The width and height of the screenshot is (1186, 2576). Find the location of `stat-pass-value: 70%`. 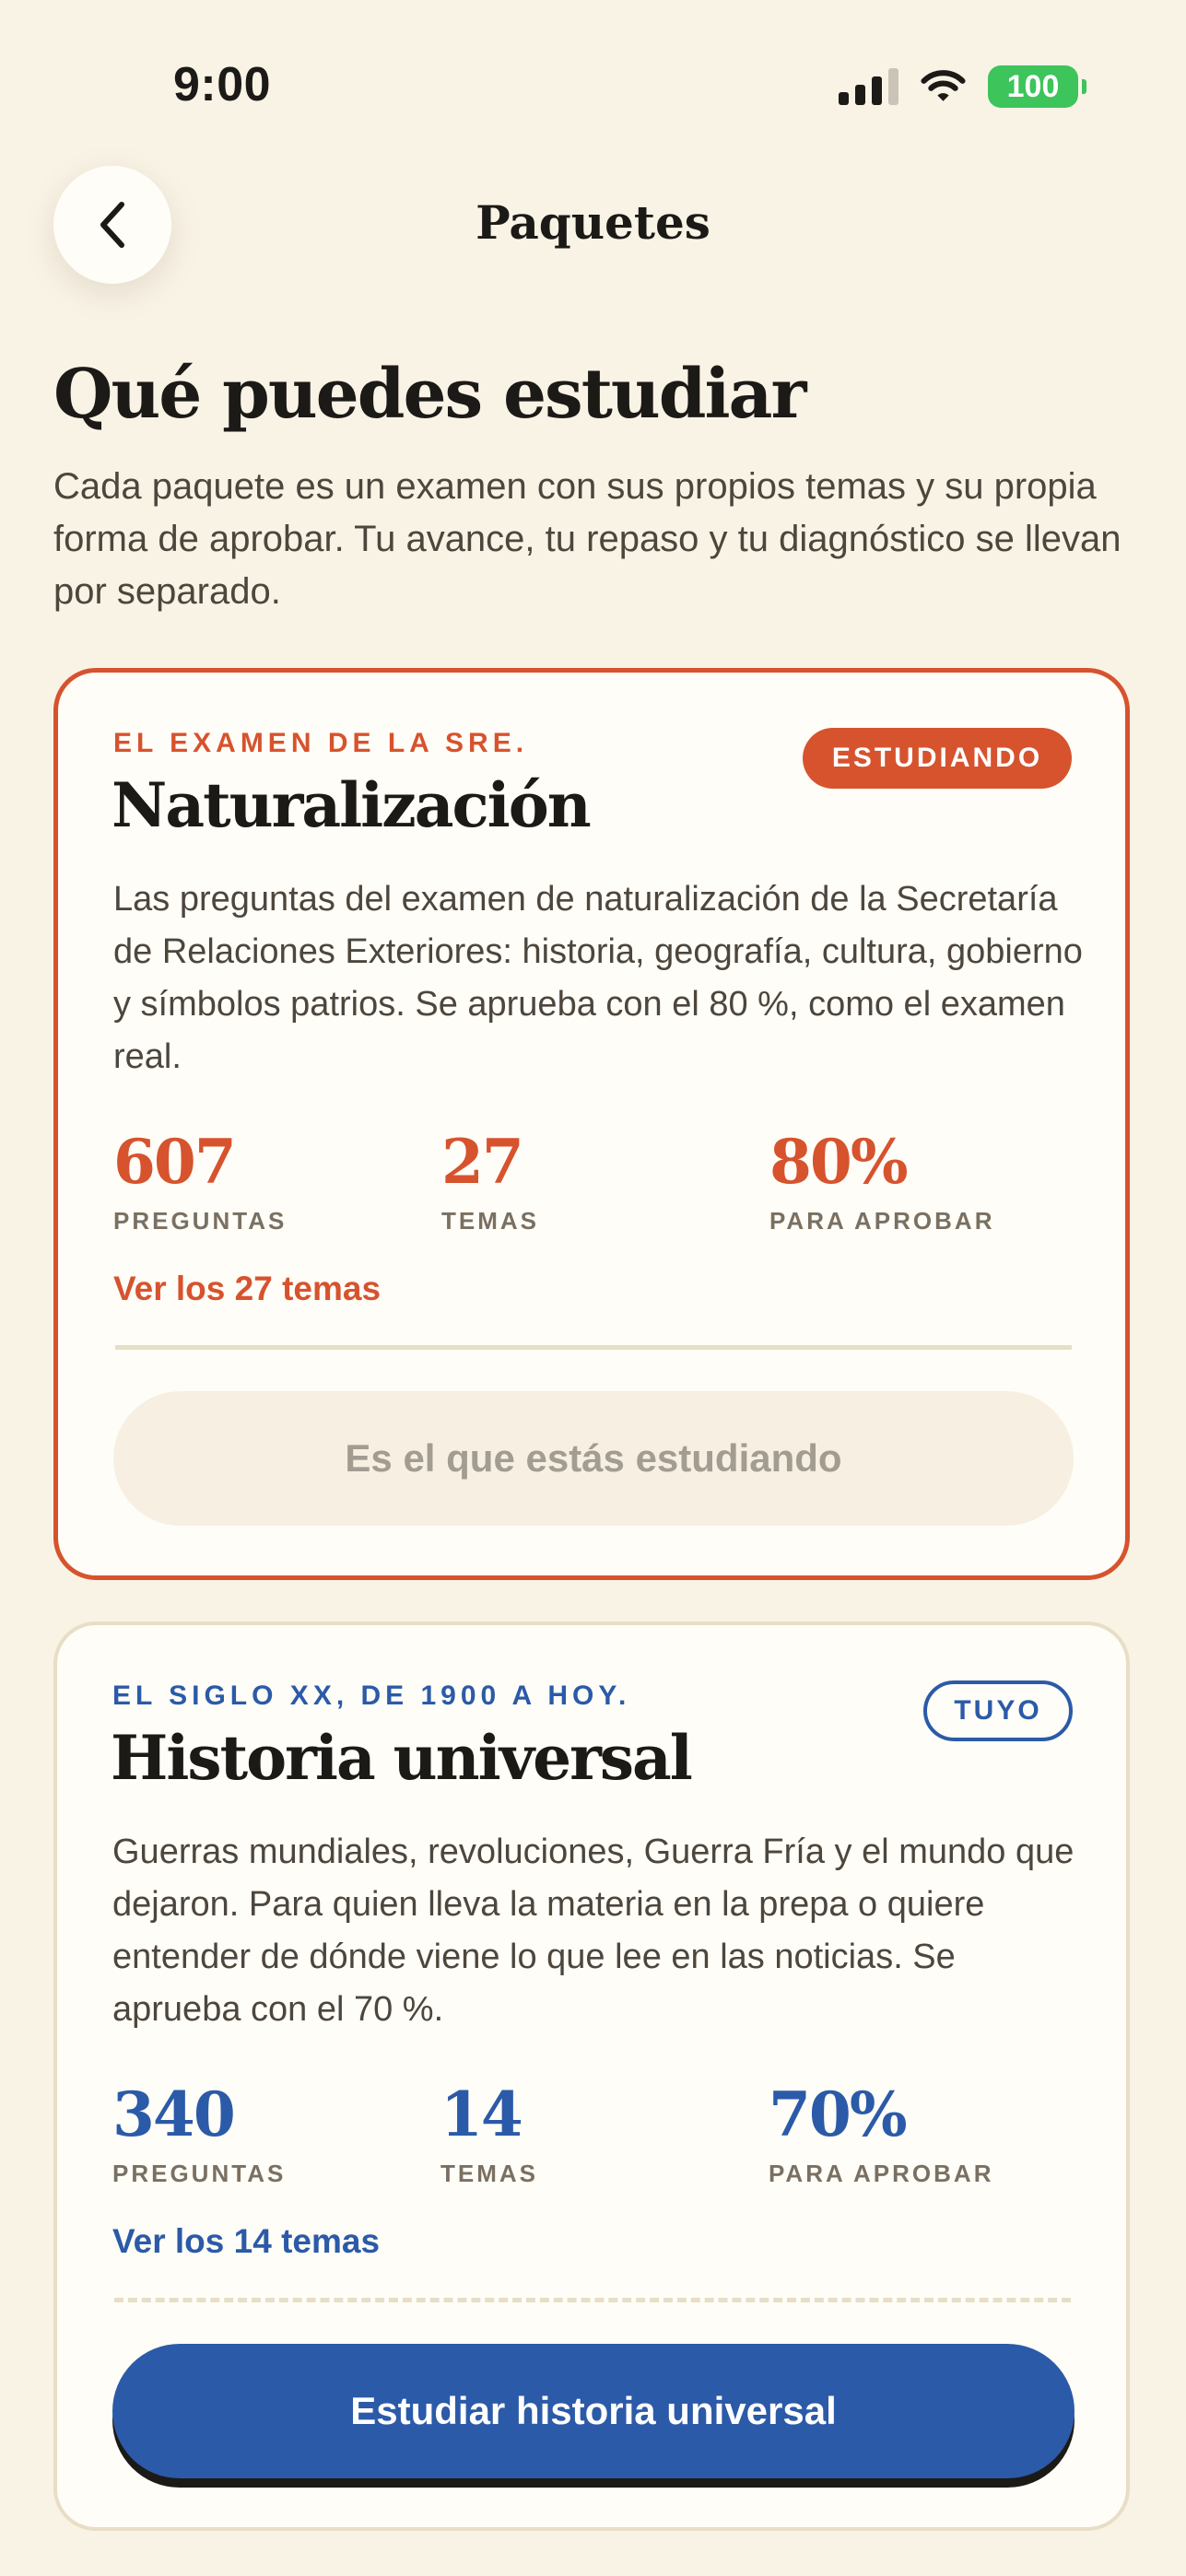

stat-pass-value: 70% is located at coordinates (838, 2114).